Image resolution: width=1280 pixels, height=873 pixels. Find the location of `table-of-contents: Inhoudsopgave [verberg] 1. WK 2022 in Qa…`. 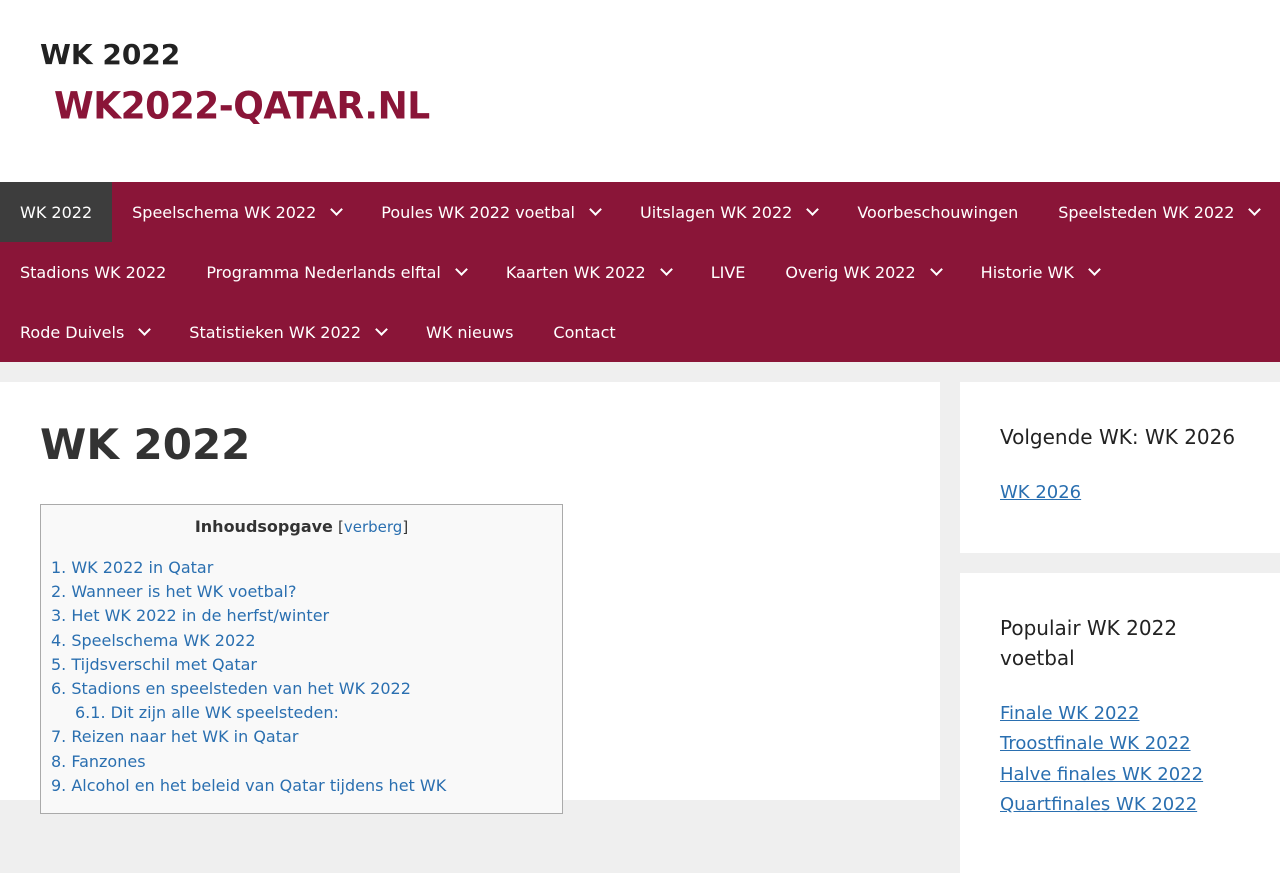

table-of-contents: Inhoudsopgave [verberg] 1. WK 2022 in Qa… is located at coordinates (301, 659).